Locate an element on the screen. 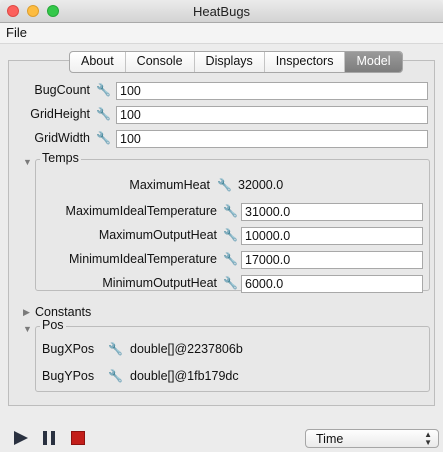  minoutputheat-label: MinimumOutputHeat is located at coordinates (159, 283).